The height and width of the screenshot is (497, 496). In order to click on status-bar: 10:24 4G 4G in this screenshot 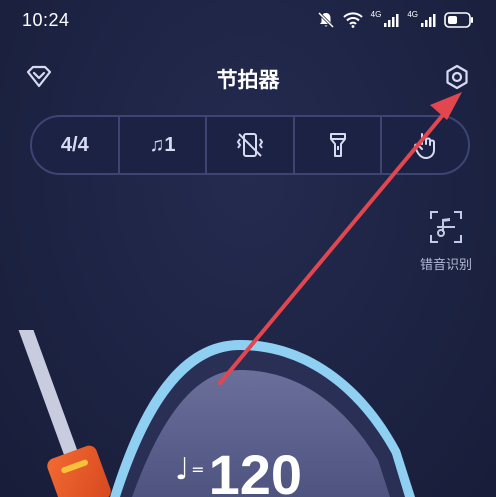, I will do `click(248, 22)`.